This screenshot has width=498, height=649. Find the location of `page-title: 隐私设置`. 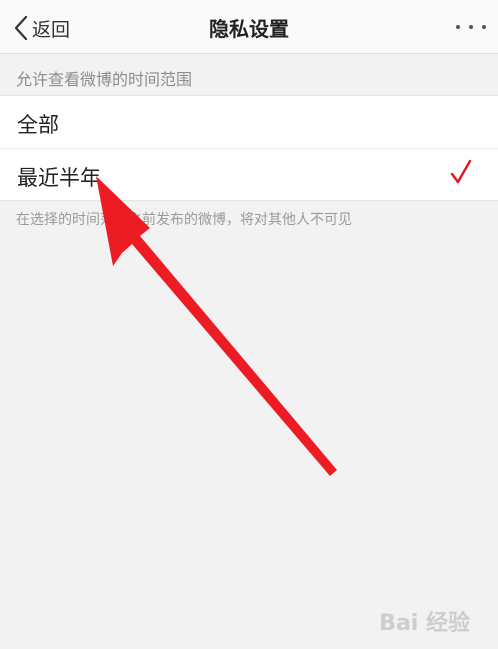

page-title: 隐私设置 is located at coordinates (249, 29).